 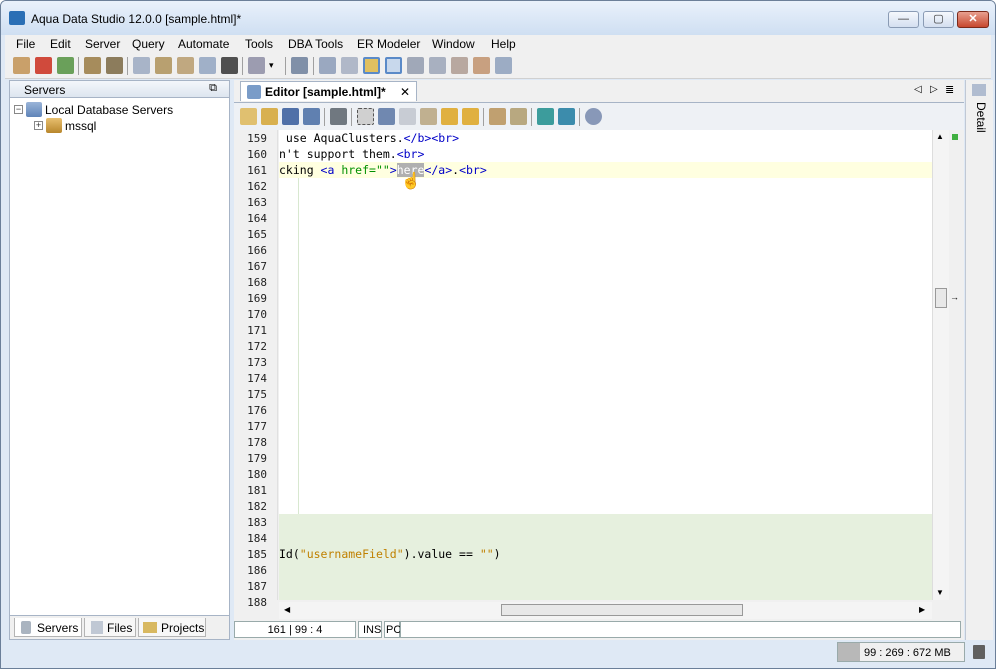 I want to click on compare-icon, so click(x=459, y=65).